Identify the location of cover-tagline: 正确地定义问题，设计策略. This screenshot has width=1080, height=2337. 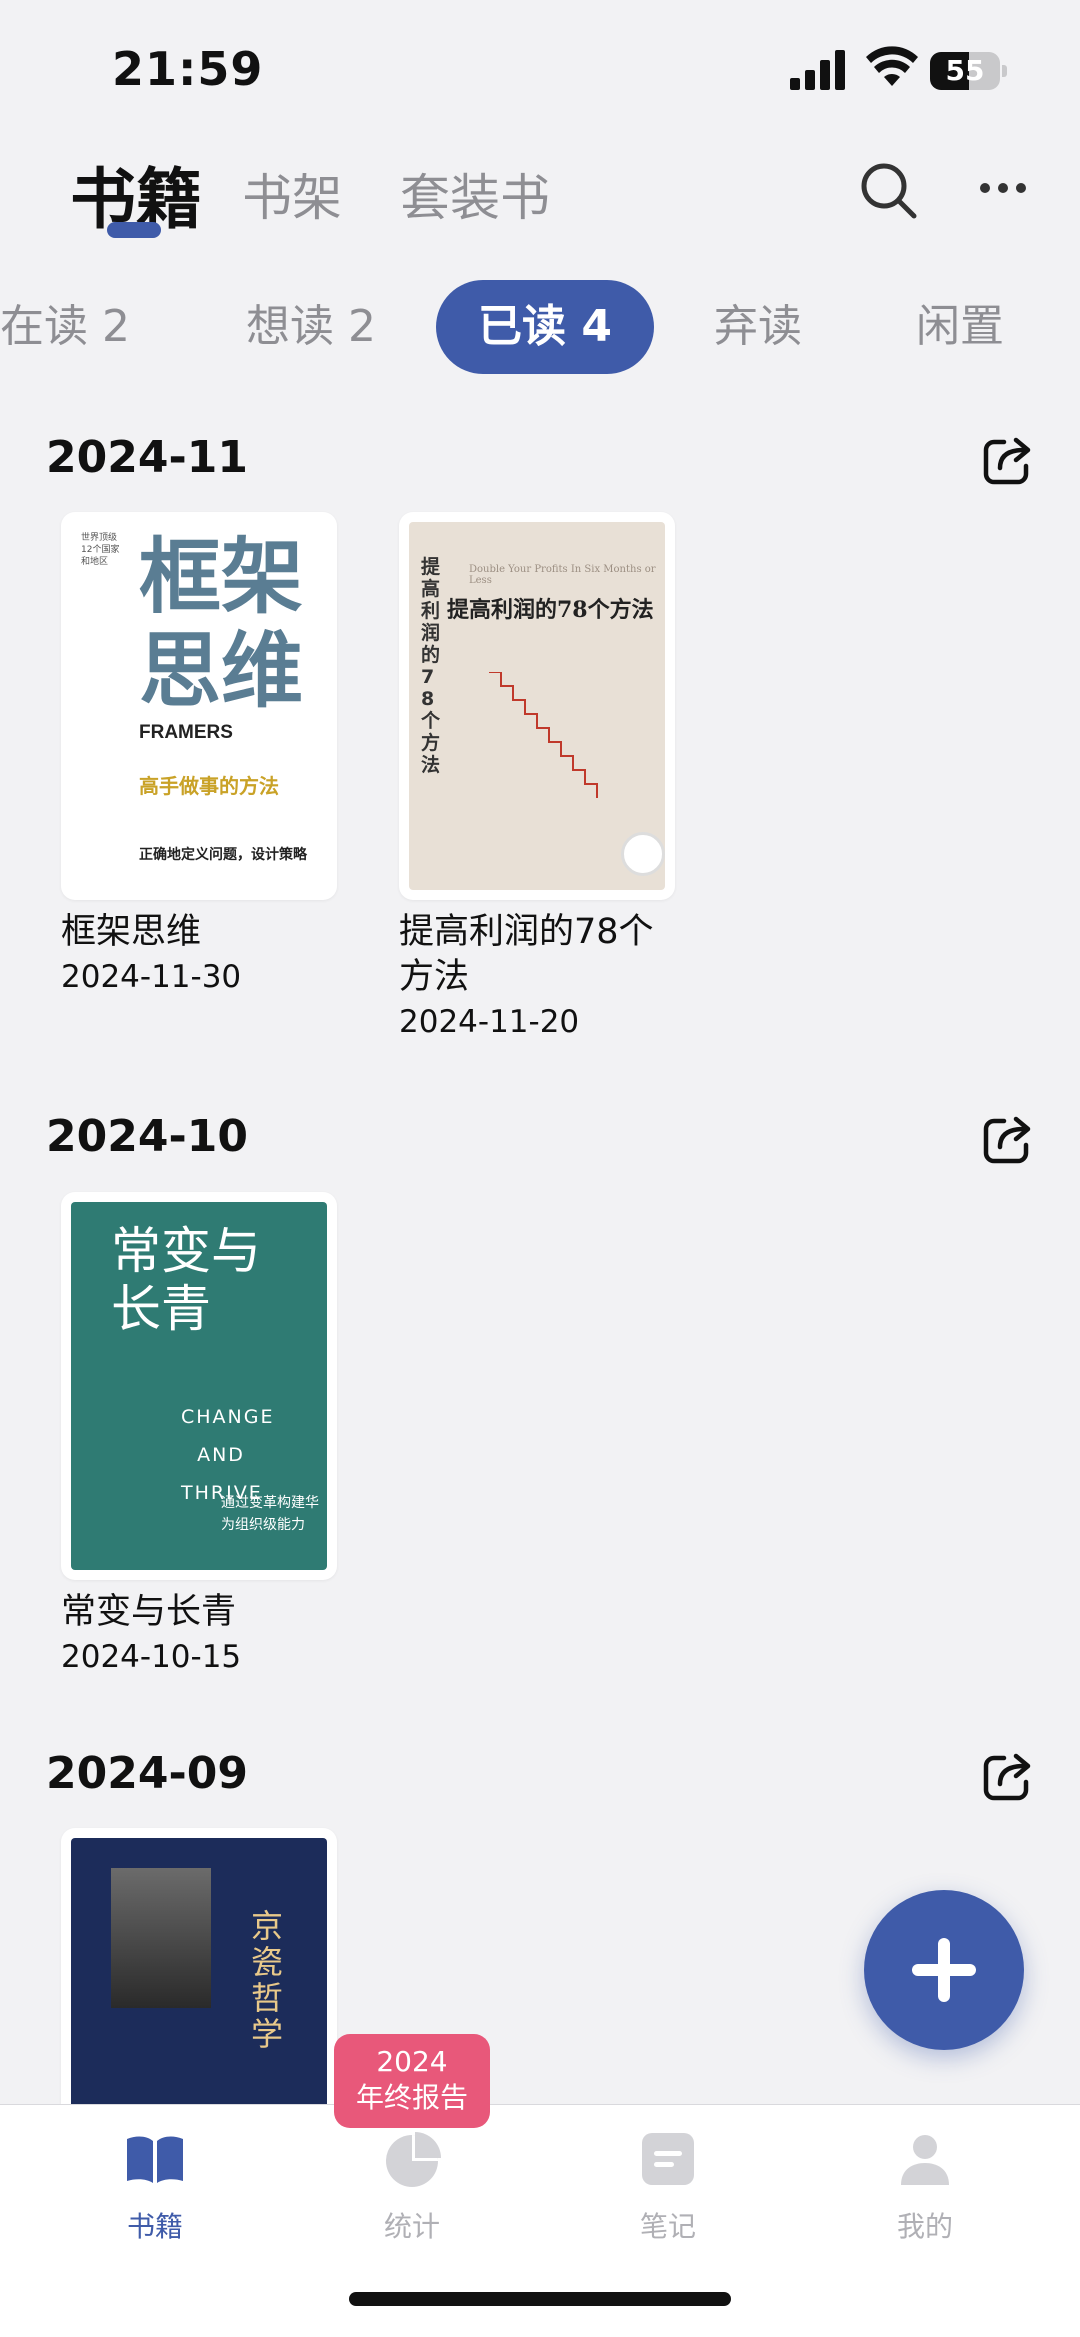
(223, 855).